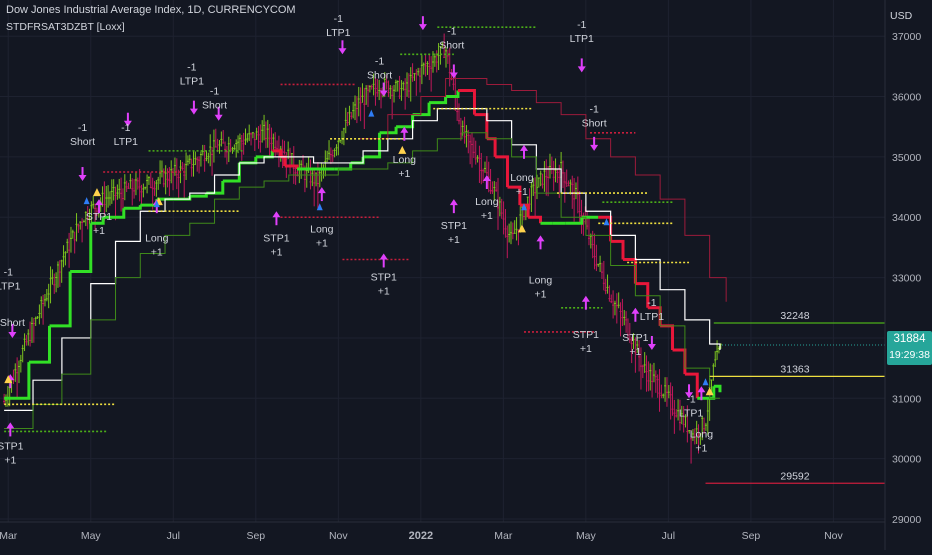 This screenshot has height=555, width=932. Describe the element at coordinates (906, 218) in the screenshot. I see `y-tick-label: 34000` at that location.